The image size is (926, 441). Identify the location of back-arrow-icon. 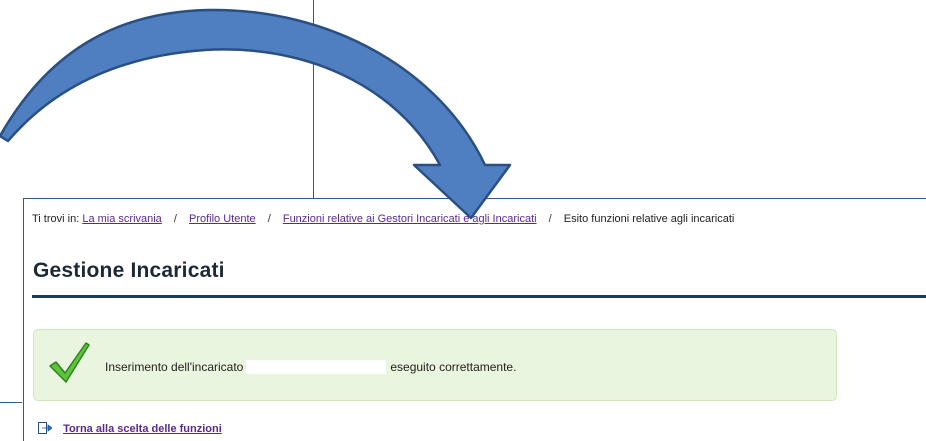
(45, 428).